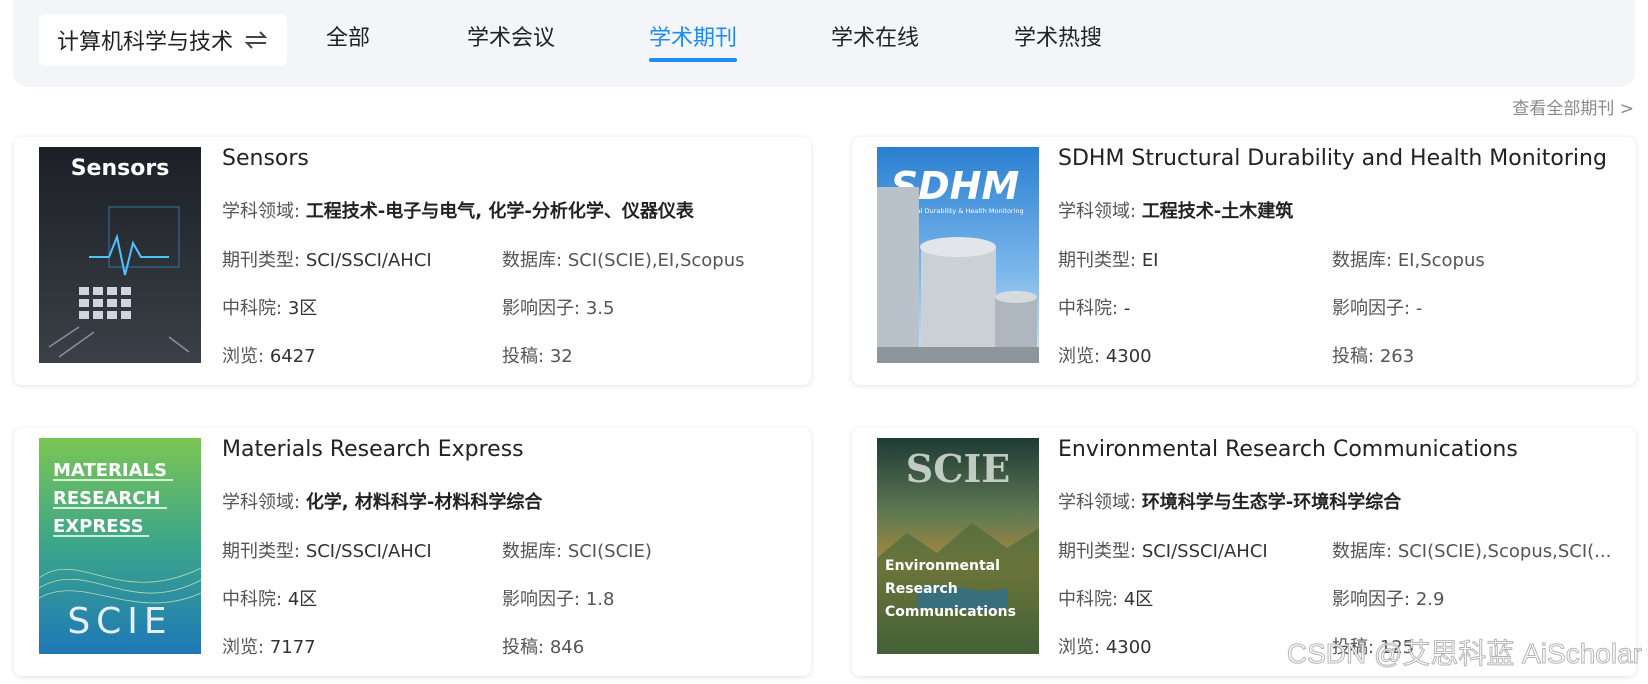 The height and width of the screenshot is (684, 1648). I want to click on swap-arrows-icon, so click(256, 40).